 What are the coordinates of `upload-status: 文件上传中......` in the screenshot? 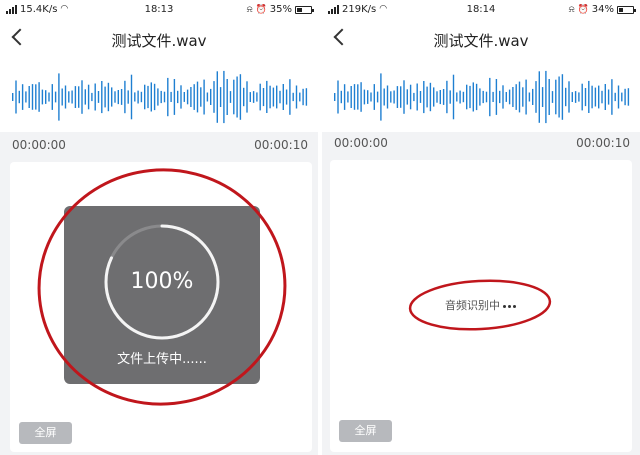 It's located at (162, 359).